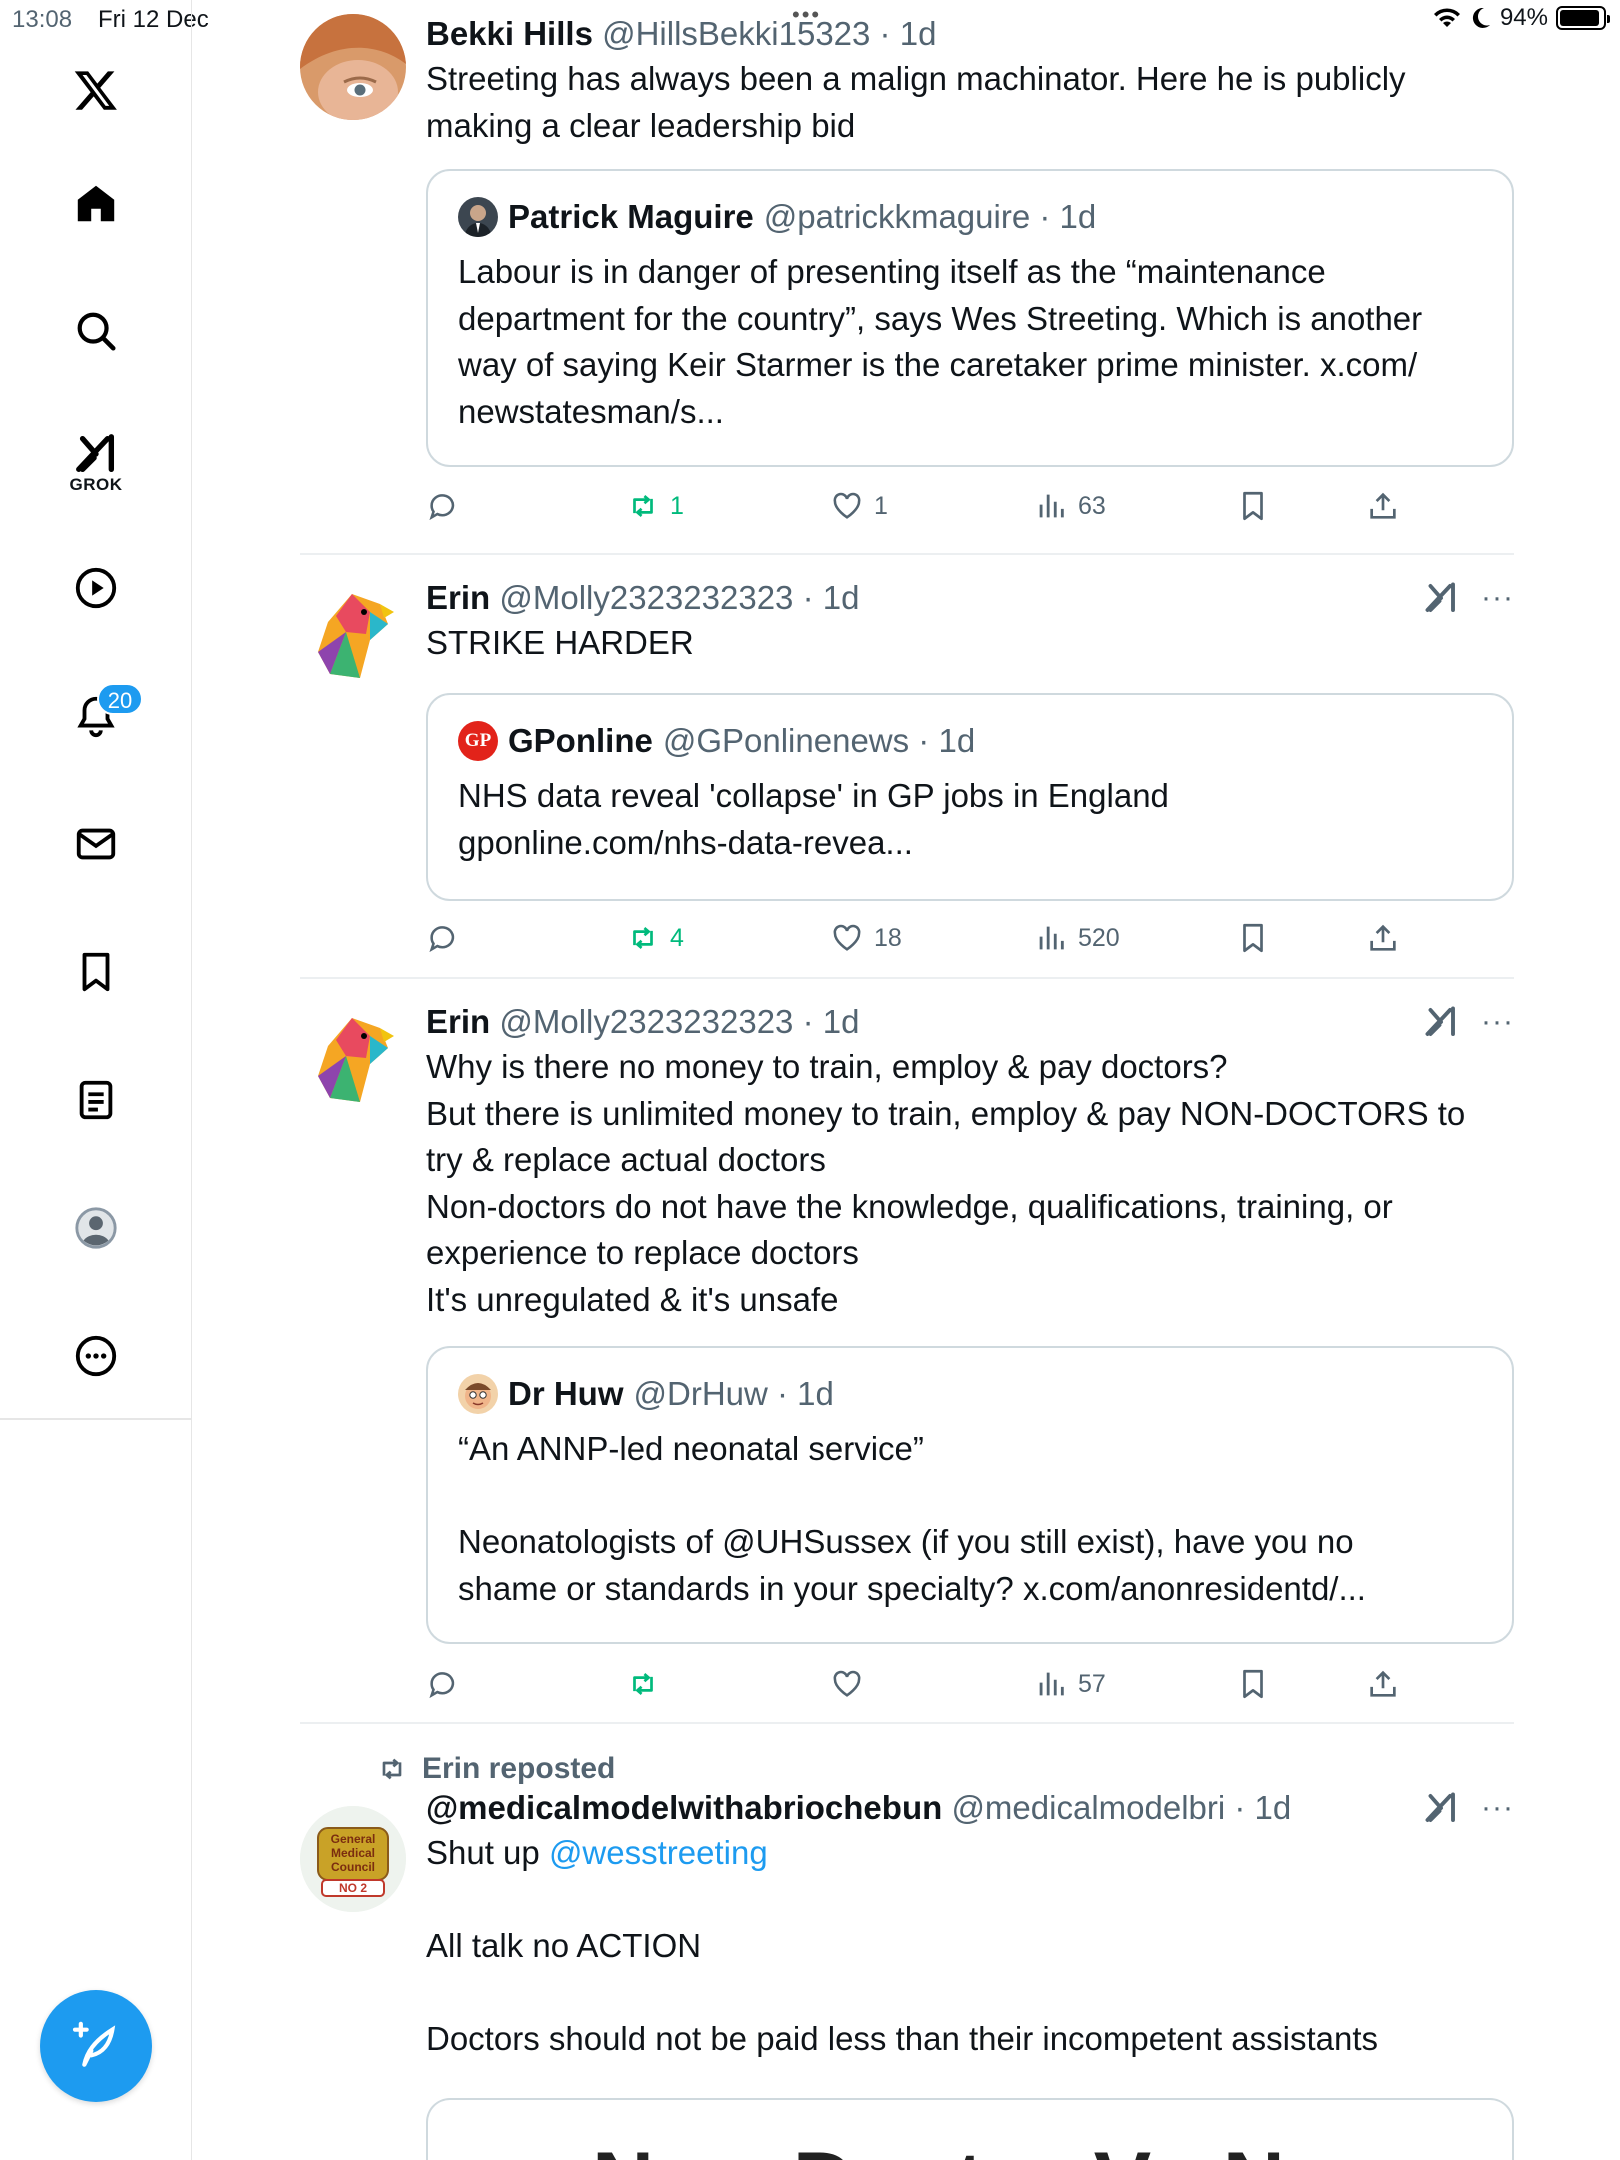 The image size is (1620, 2160). What do you see at coordinates (96, 588) in the screenshot?
I see `video-icon` at bounding box center [96, 588].